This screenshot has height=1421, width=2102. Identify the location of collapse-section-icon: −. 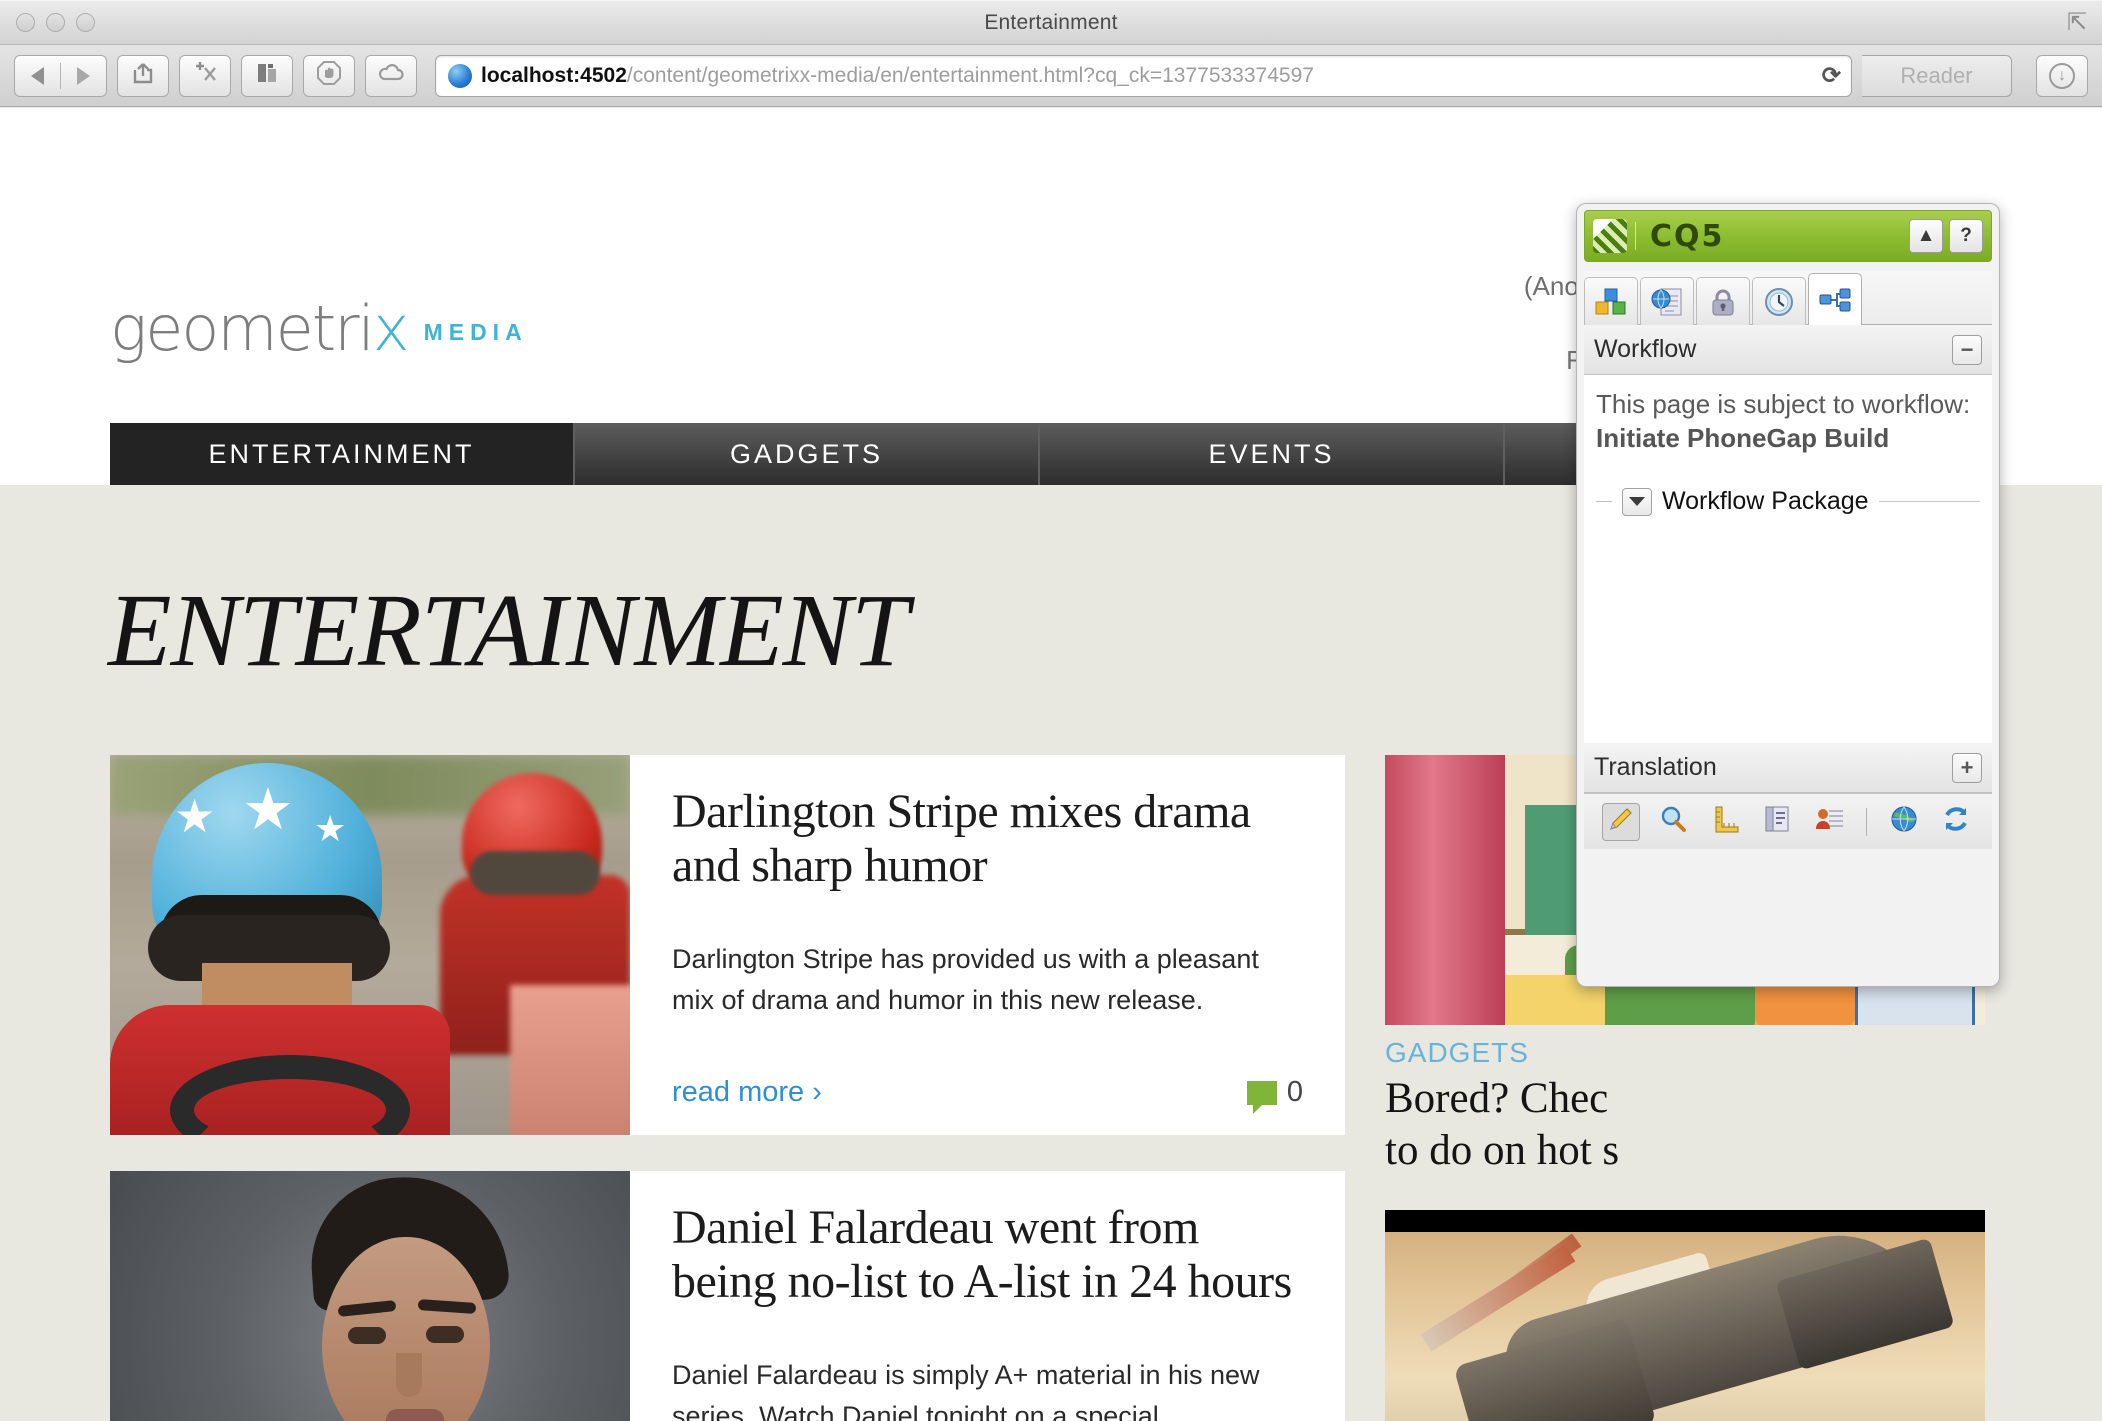
(1967, 350).